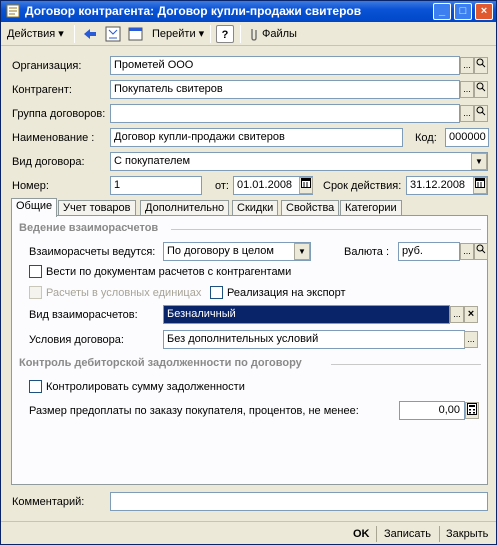 Image resolution: width=497 pixels, height=545 pixels. I want to click on actions-menu: Действия ▾, so click(35, 34).